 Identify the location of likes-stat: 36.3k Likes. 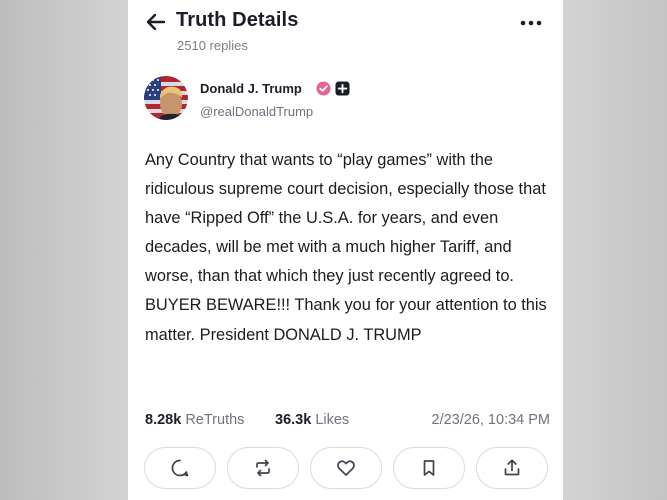
(312, 420).